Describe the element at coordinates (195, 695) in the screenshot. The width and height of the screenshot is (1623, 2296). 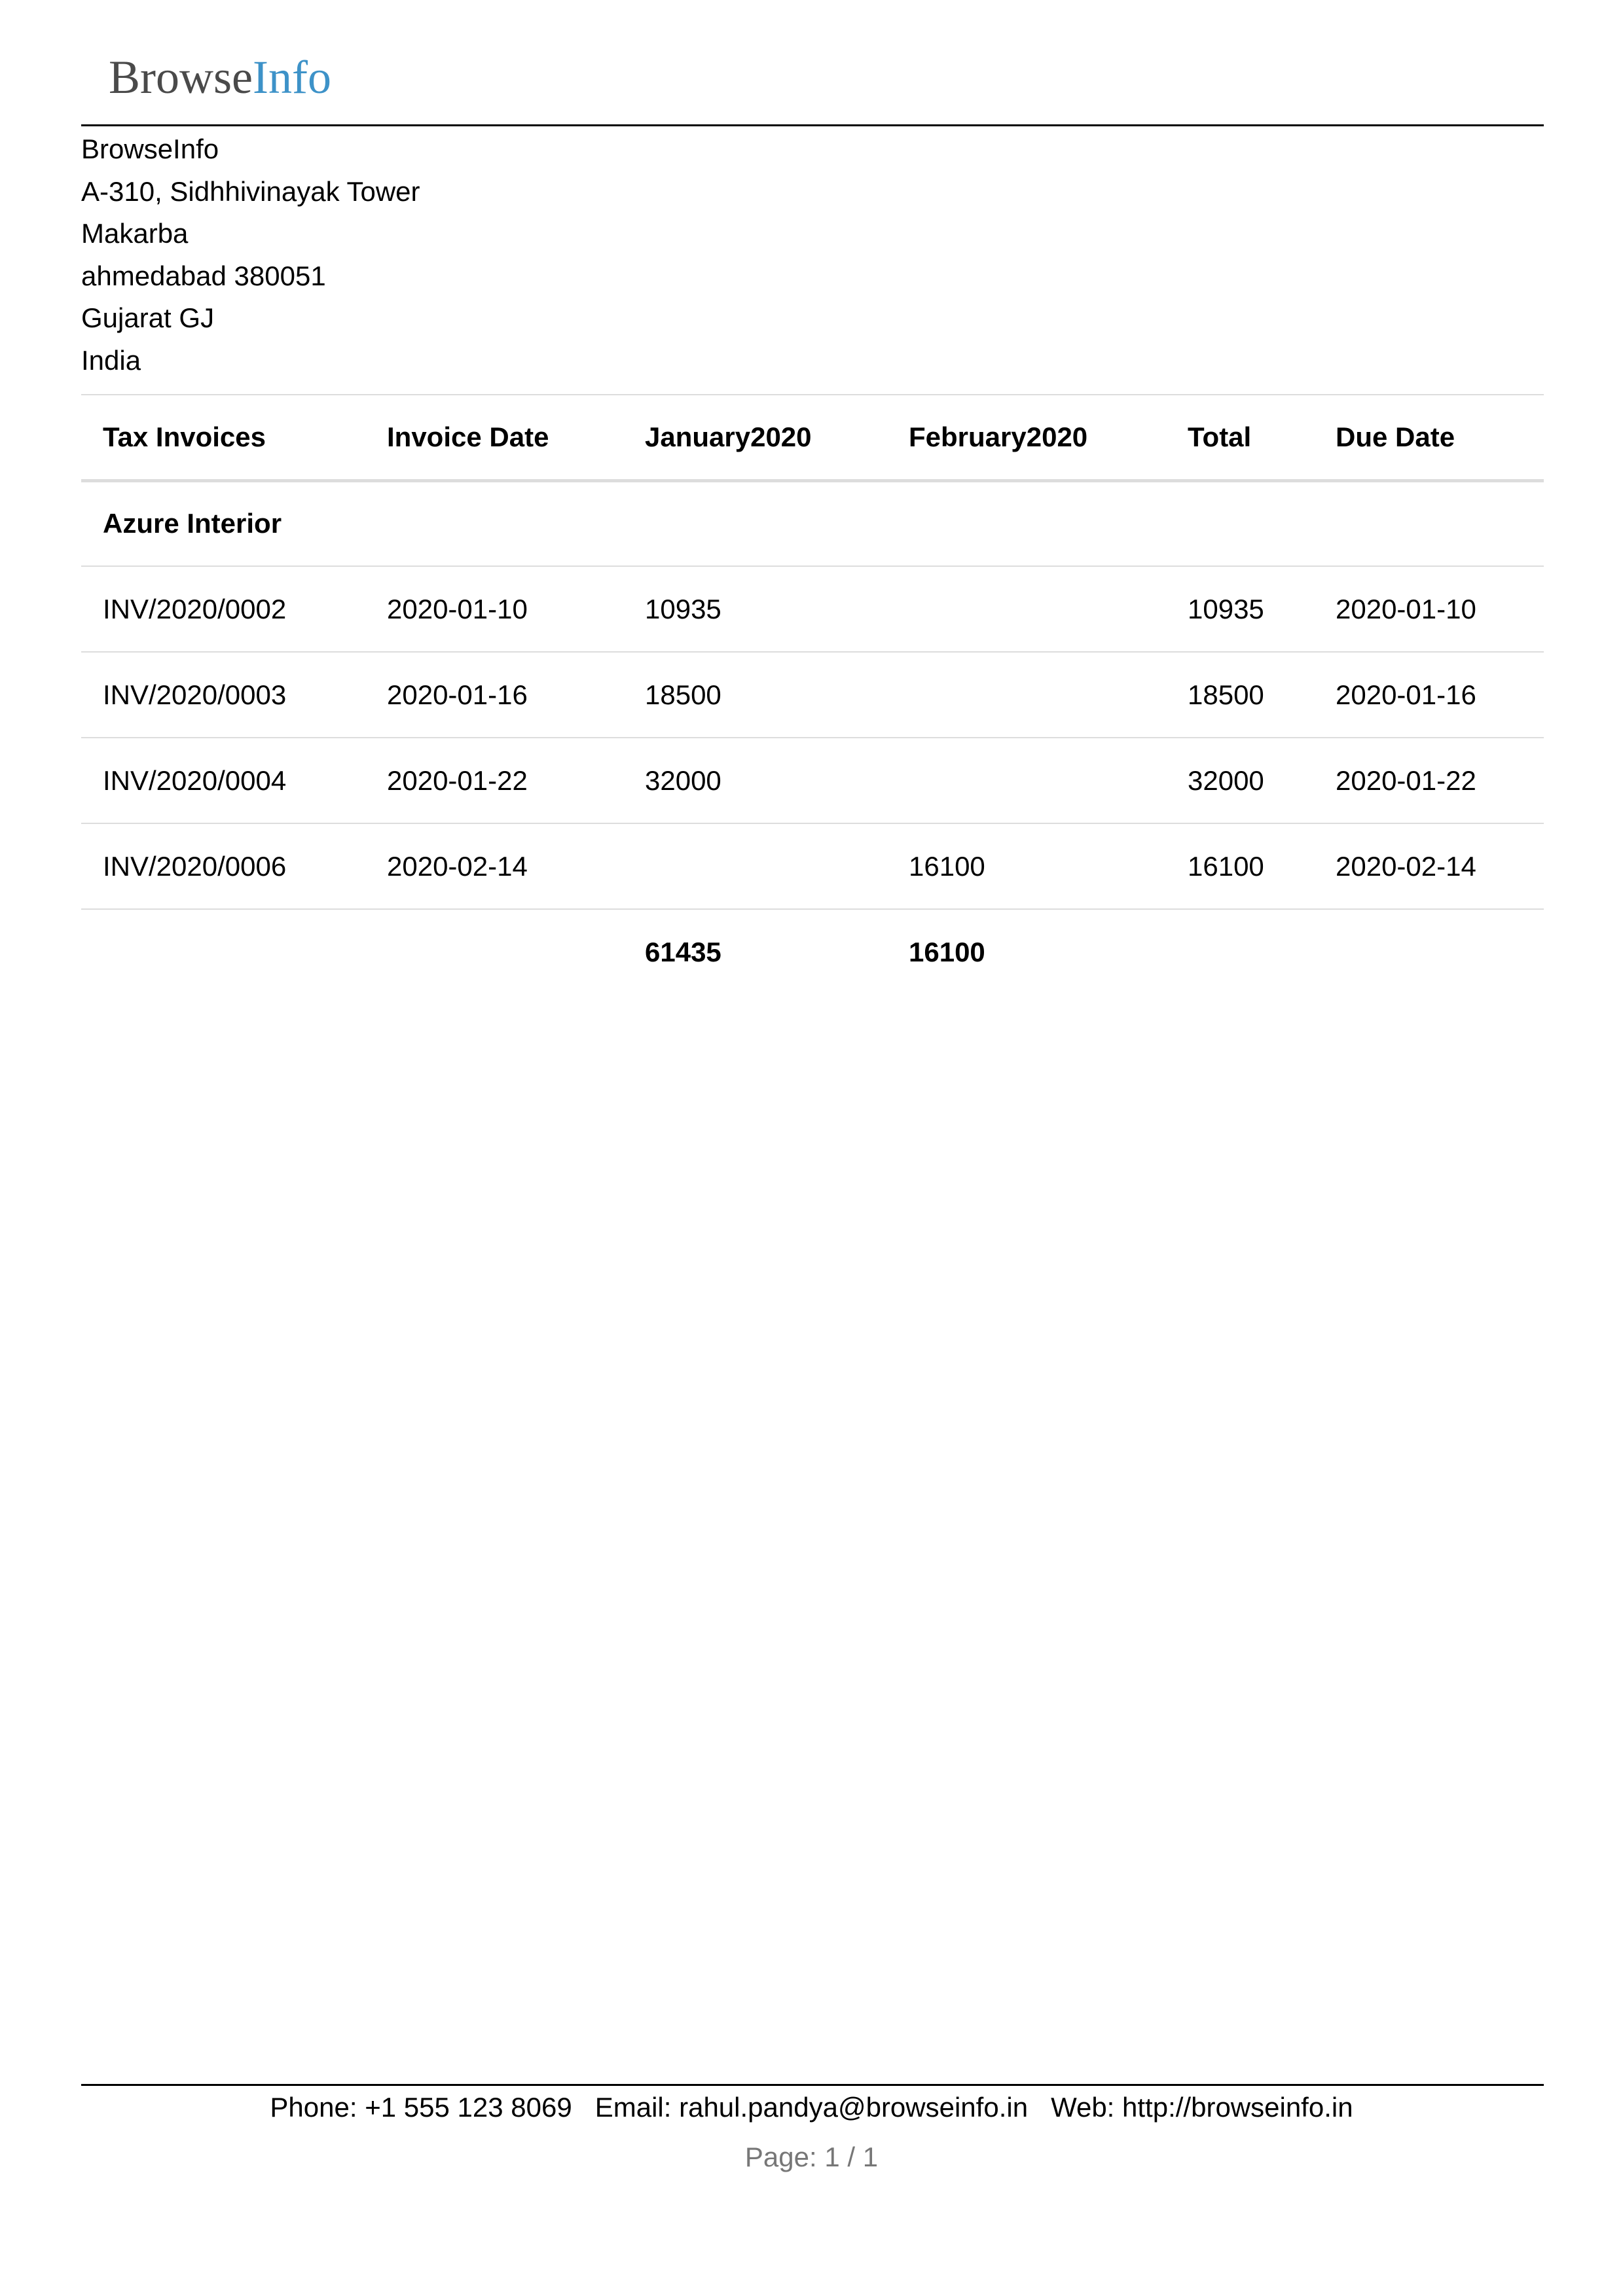
I see `cell-invoice-number: INV/2020/0003` at that location.